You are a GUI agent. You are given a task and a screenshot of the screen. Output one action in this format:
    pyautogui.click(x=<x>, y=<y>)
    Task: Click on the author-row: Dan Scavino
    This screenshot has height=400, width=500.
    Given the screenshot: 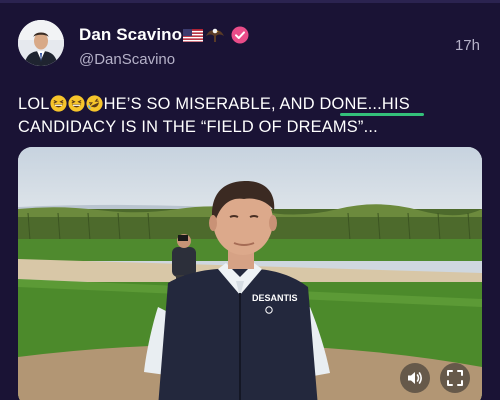 What is the action you would take?
    pyautogui.click(x=164, y=35)
    